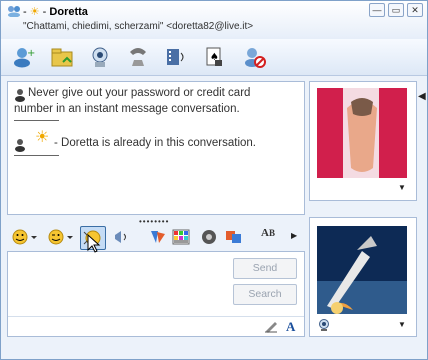 The width and height of the screenshot is (428, 360). Describe the element at coordinates (94, 243) in the screenshot. I see `mouse-cursor-icon` at that location.